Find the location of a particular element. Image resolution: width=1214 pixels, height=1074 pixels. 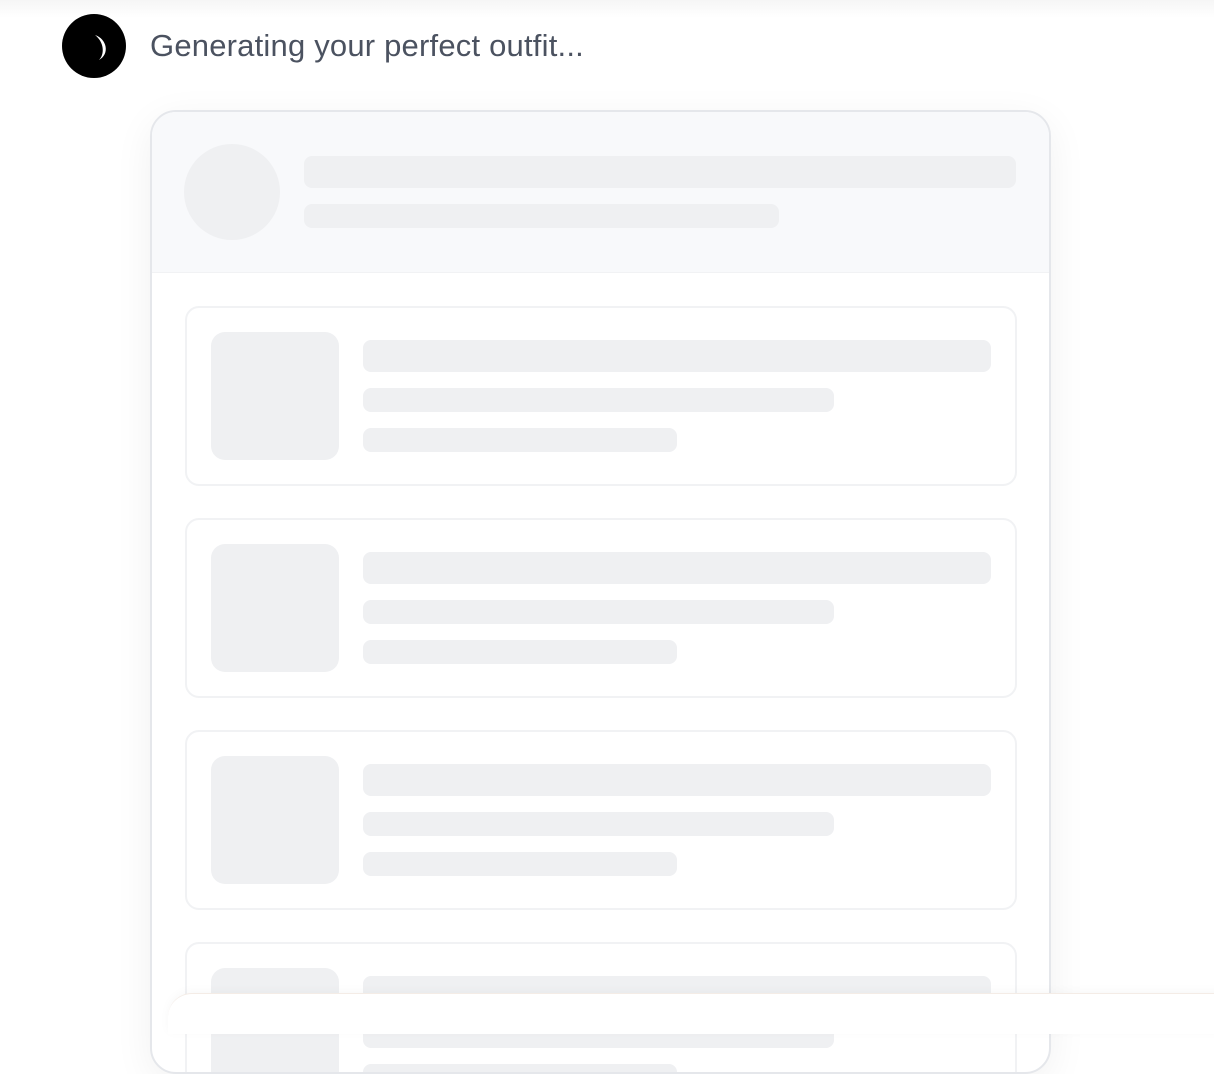

skeleton-header is located at coordinates (600, 192).